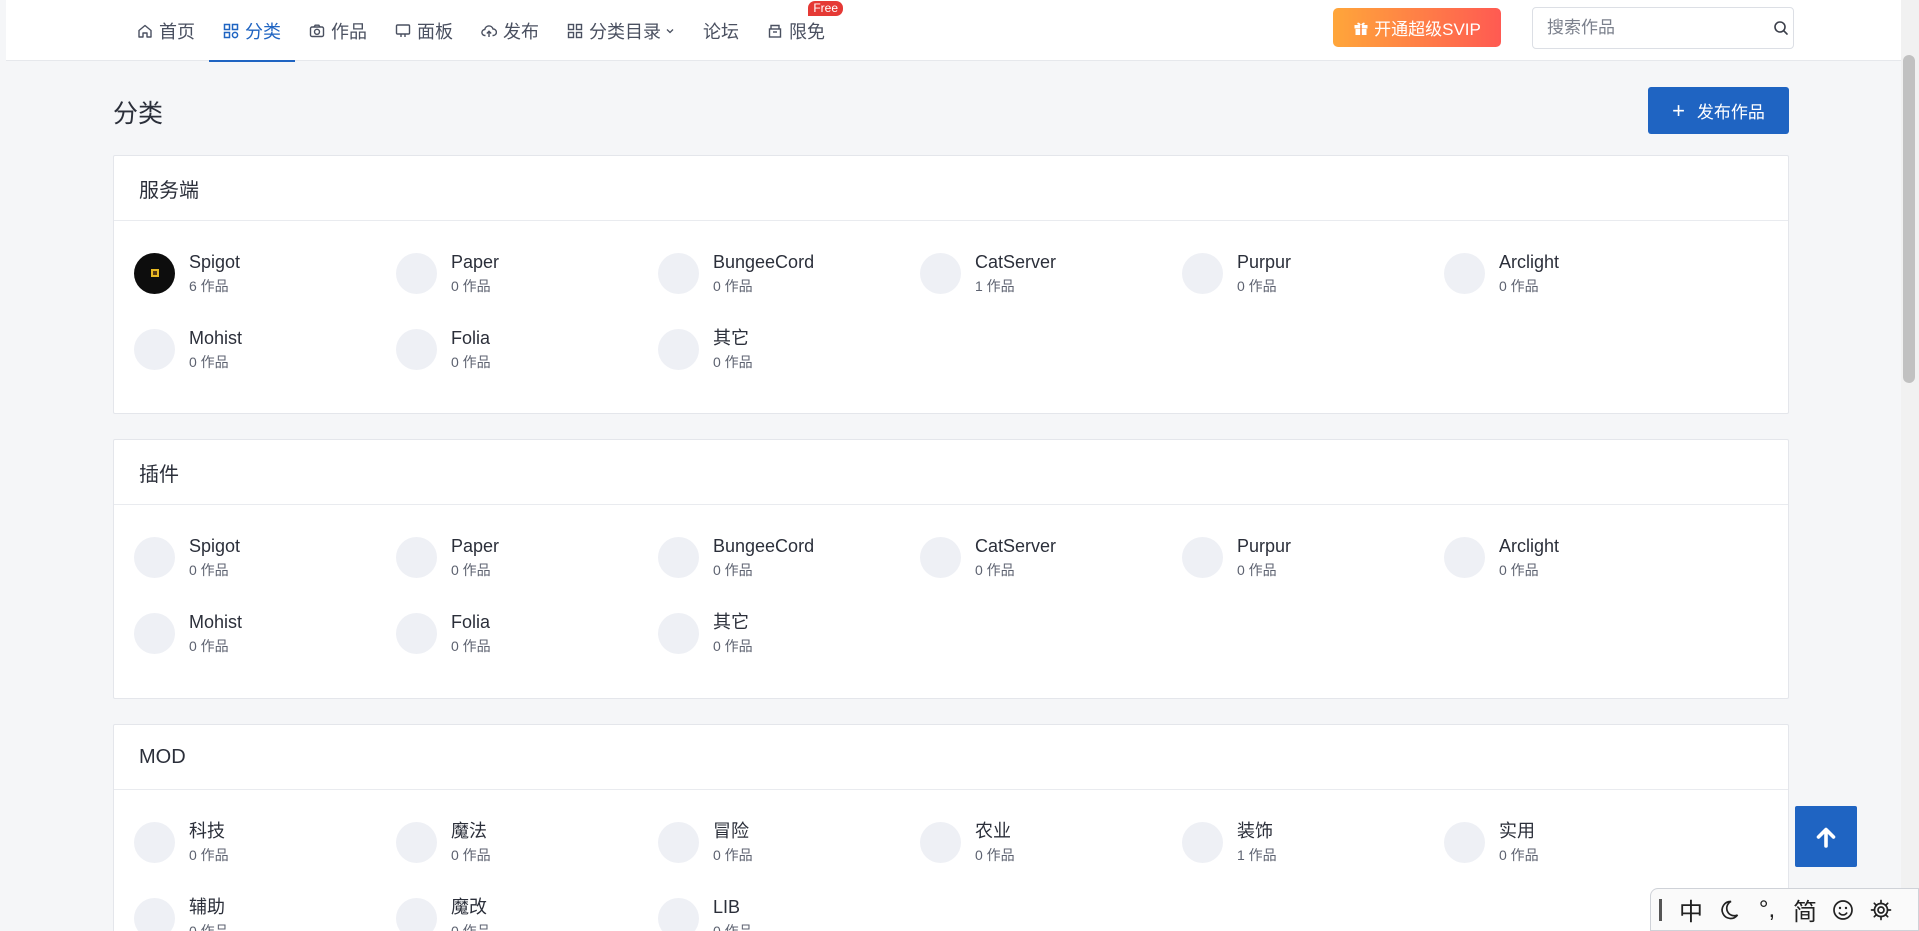 The image size is (1919, 931). What do you see at coordinates (625, 31) in the screenshot?
I see `nav-category-directory-label: 分类目录` at bounding box center [625, 31].